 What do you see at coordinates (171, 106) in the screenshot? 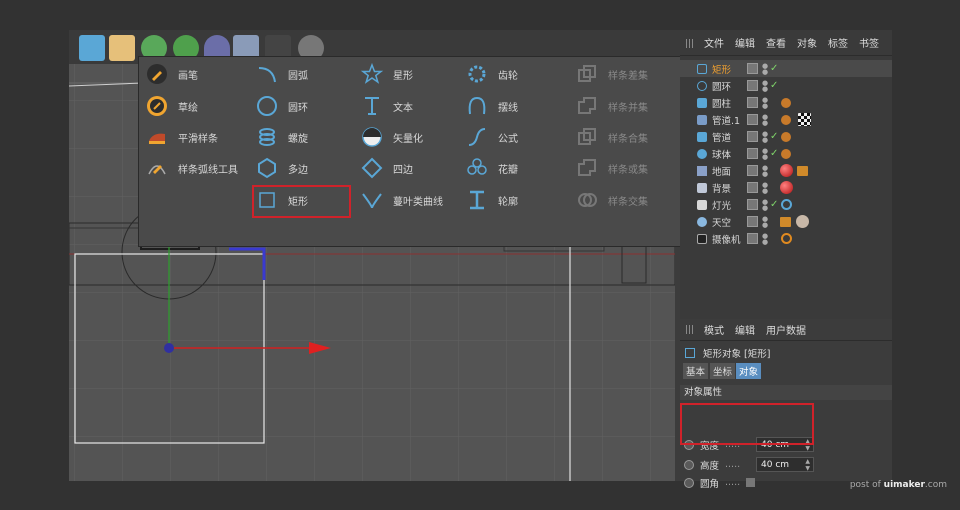
I see `flyout-item-sketch: 草绘` at bounding box center [171, 106].